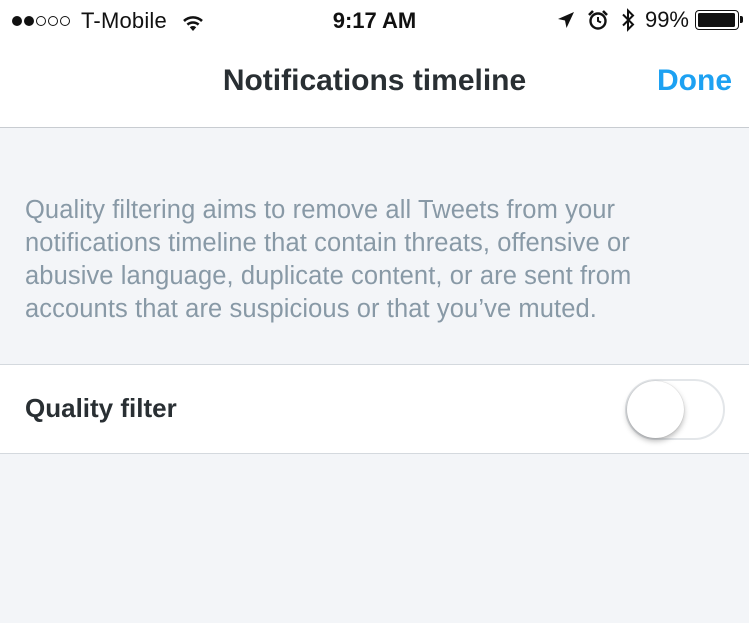  What do you see at coordinates (741, 19) in the screenshot?
I see `battery-cap` at bounding box center [741, 19].